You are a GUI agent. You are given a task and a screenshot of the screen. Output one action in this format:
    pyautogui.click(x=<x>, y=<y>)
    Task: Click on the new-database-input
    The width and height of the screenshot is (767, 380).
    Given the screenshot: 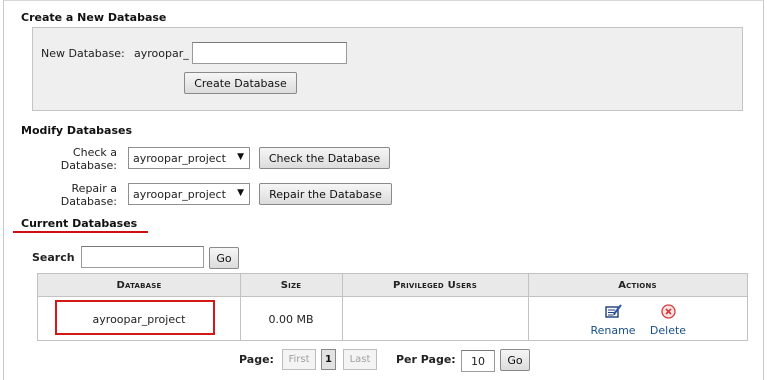 What is the action you would take?
    pyautogui.click(x=269, y=53)
    